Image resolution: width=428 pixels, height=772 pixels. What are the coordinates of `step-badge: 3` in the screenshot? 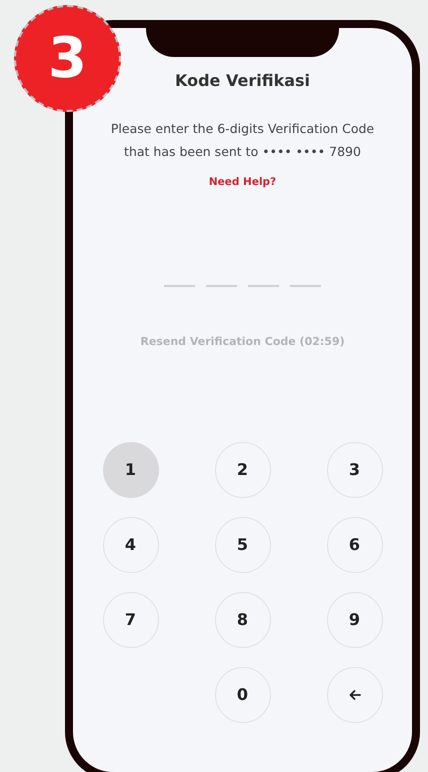 It's located at (67, 58).